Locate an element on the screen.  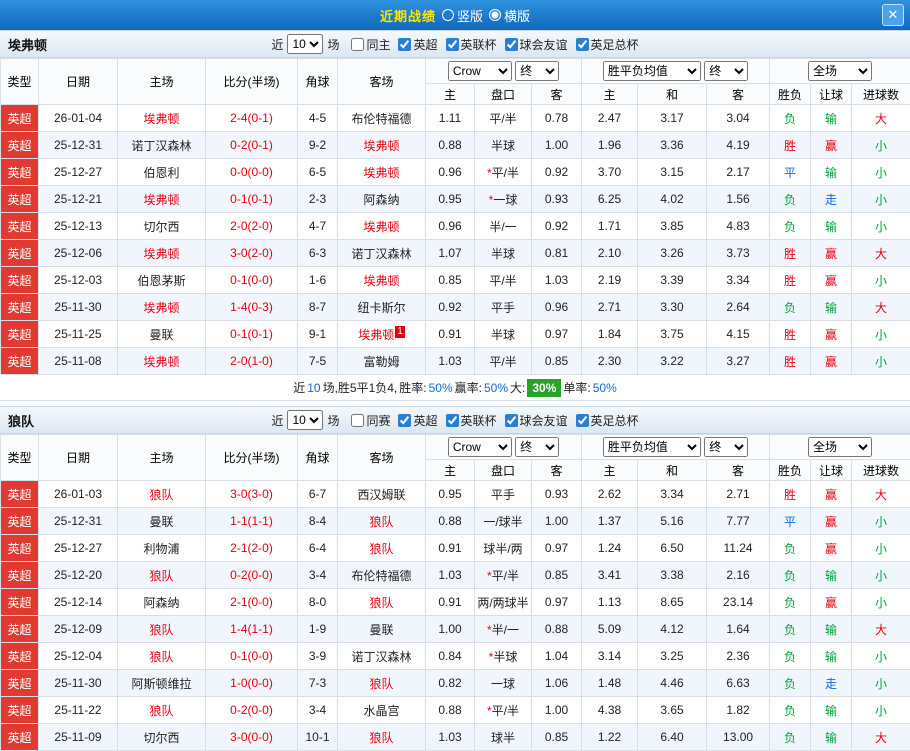
col-handicap: 盘口 is located at coordinates (503, 94).